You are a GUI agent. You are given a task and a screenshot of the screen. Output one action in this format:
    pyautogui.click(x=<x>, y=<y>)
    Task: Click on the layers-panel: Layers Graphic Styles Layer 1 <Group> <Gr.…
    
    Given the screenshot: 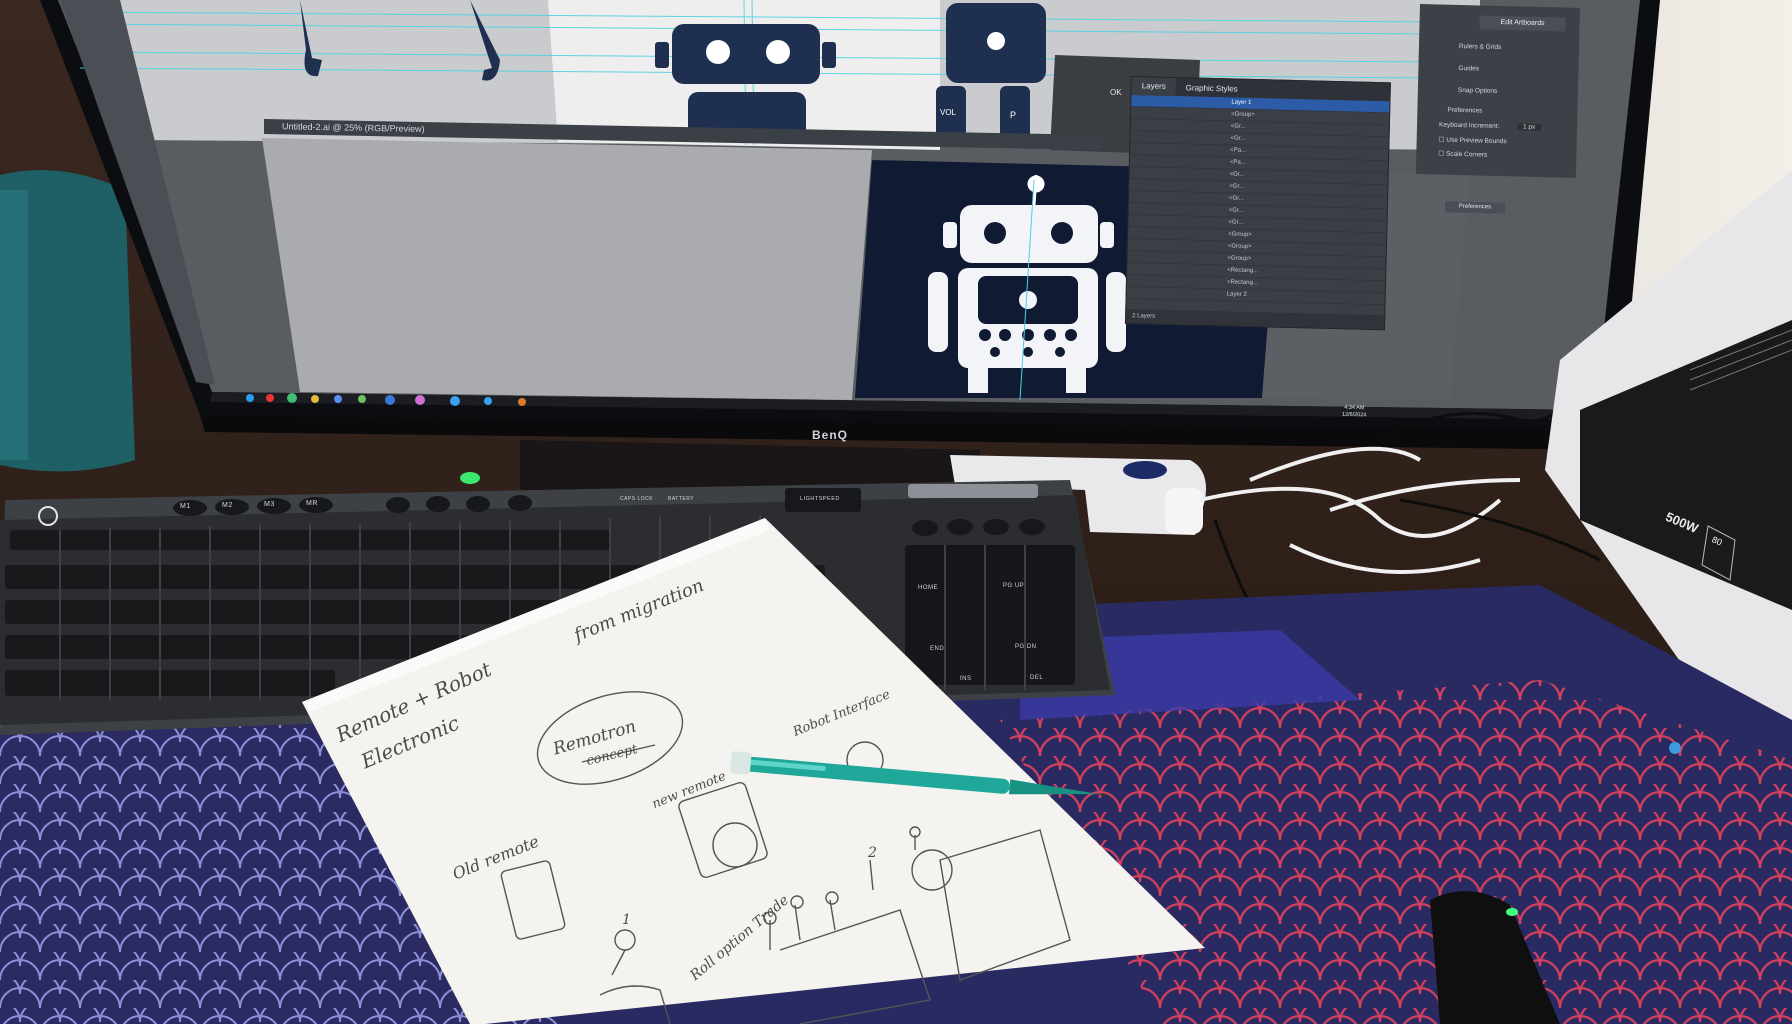 What is the action you would take?
    pyautogui.click(x=1257, y=203)
    